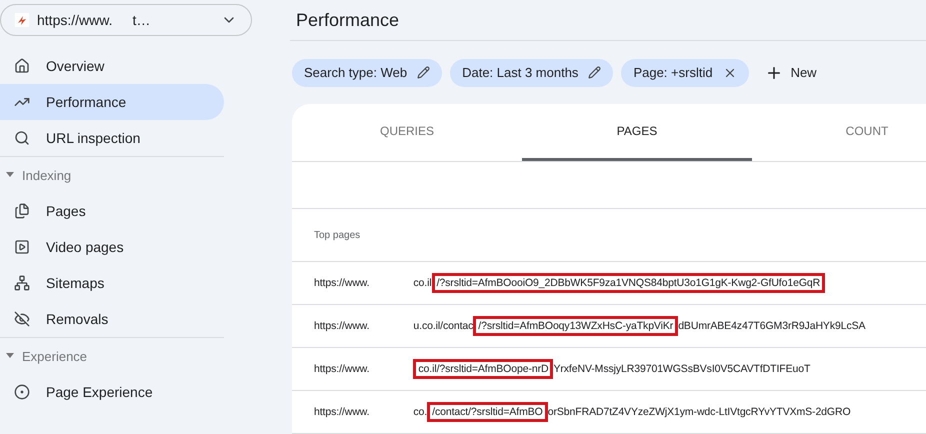 The width and height of the screenshot is (926, 434). What do you see at coordinates (112, 319) in the screenshot?
I see `nav-item: Removals` at bounding box center [112, 319].